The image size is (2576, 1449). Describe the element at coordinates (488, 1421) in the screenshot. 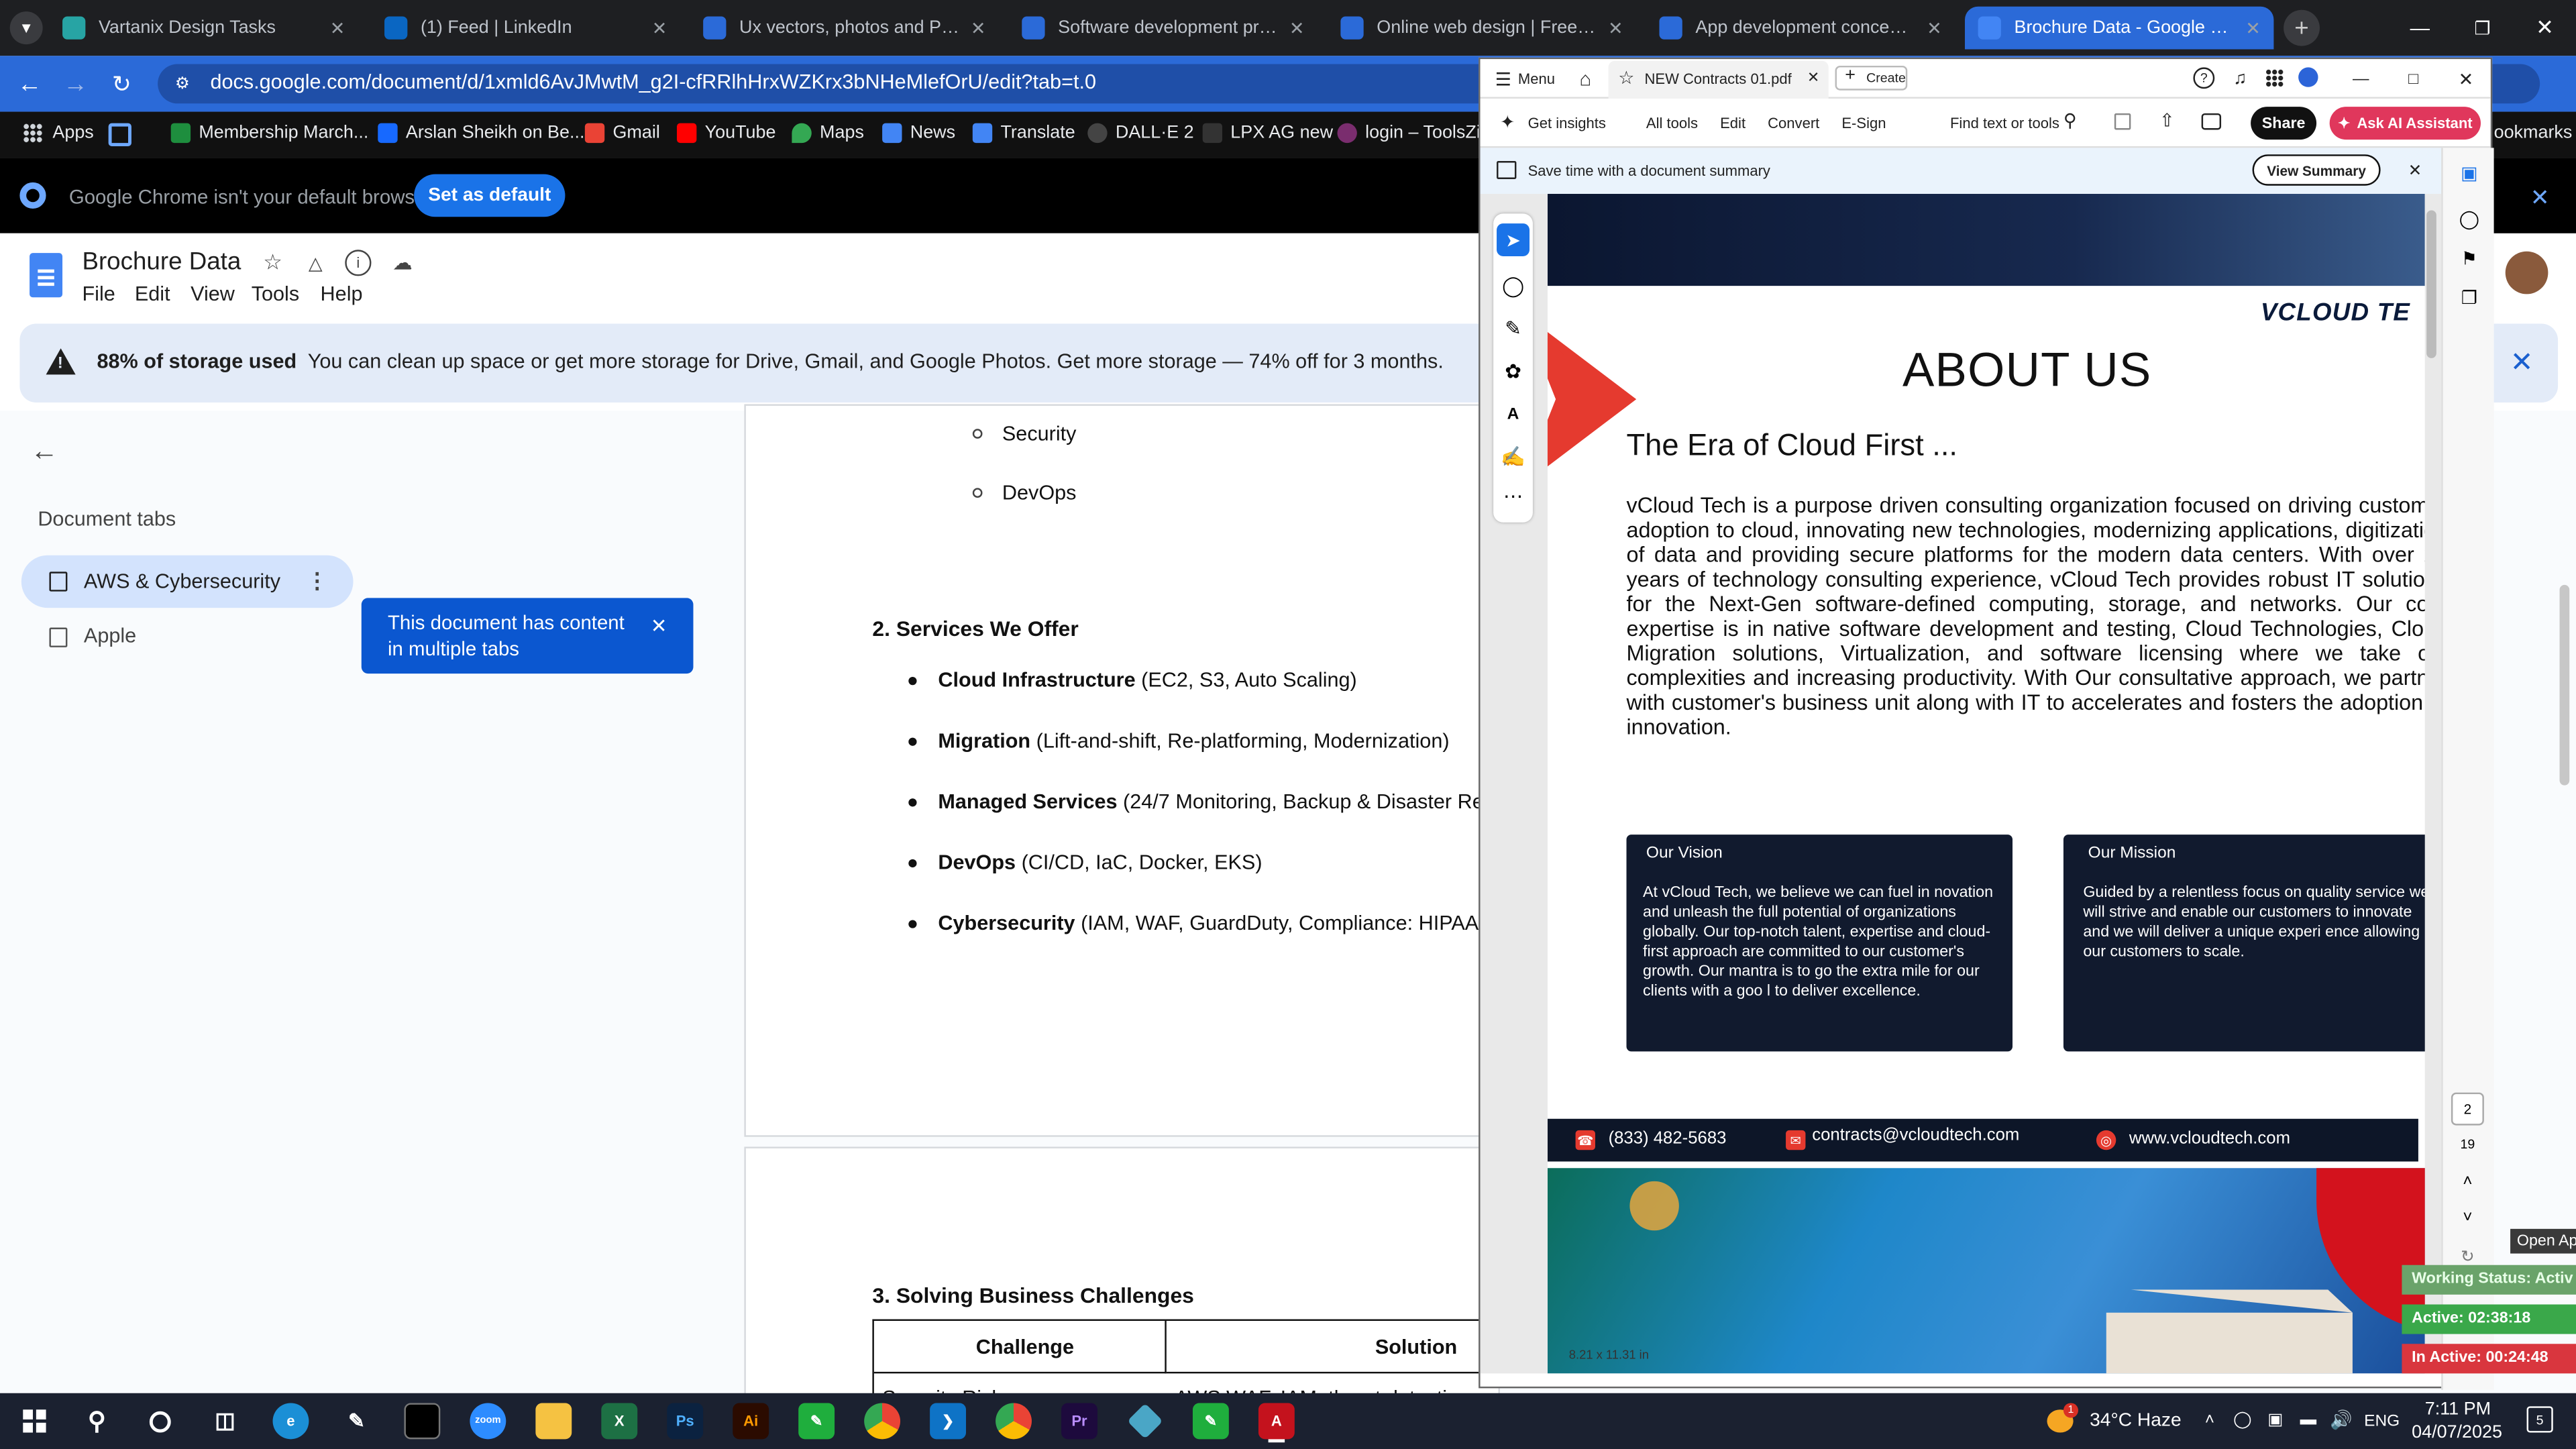

I see `zoom-icon: zoom` at that location.